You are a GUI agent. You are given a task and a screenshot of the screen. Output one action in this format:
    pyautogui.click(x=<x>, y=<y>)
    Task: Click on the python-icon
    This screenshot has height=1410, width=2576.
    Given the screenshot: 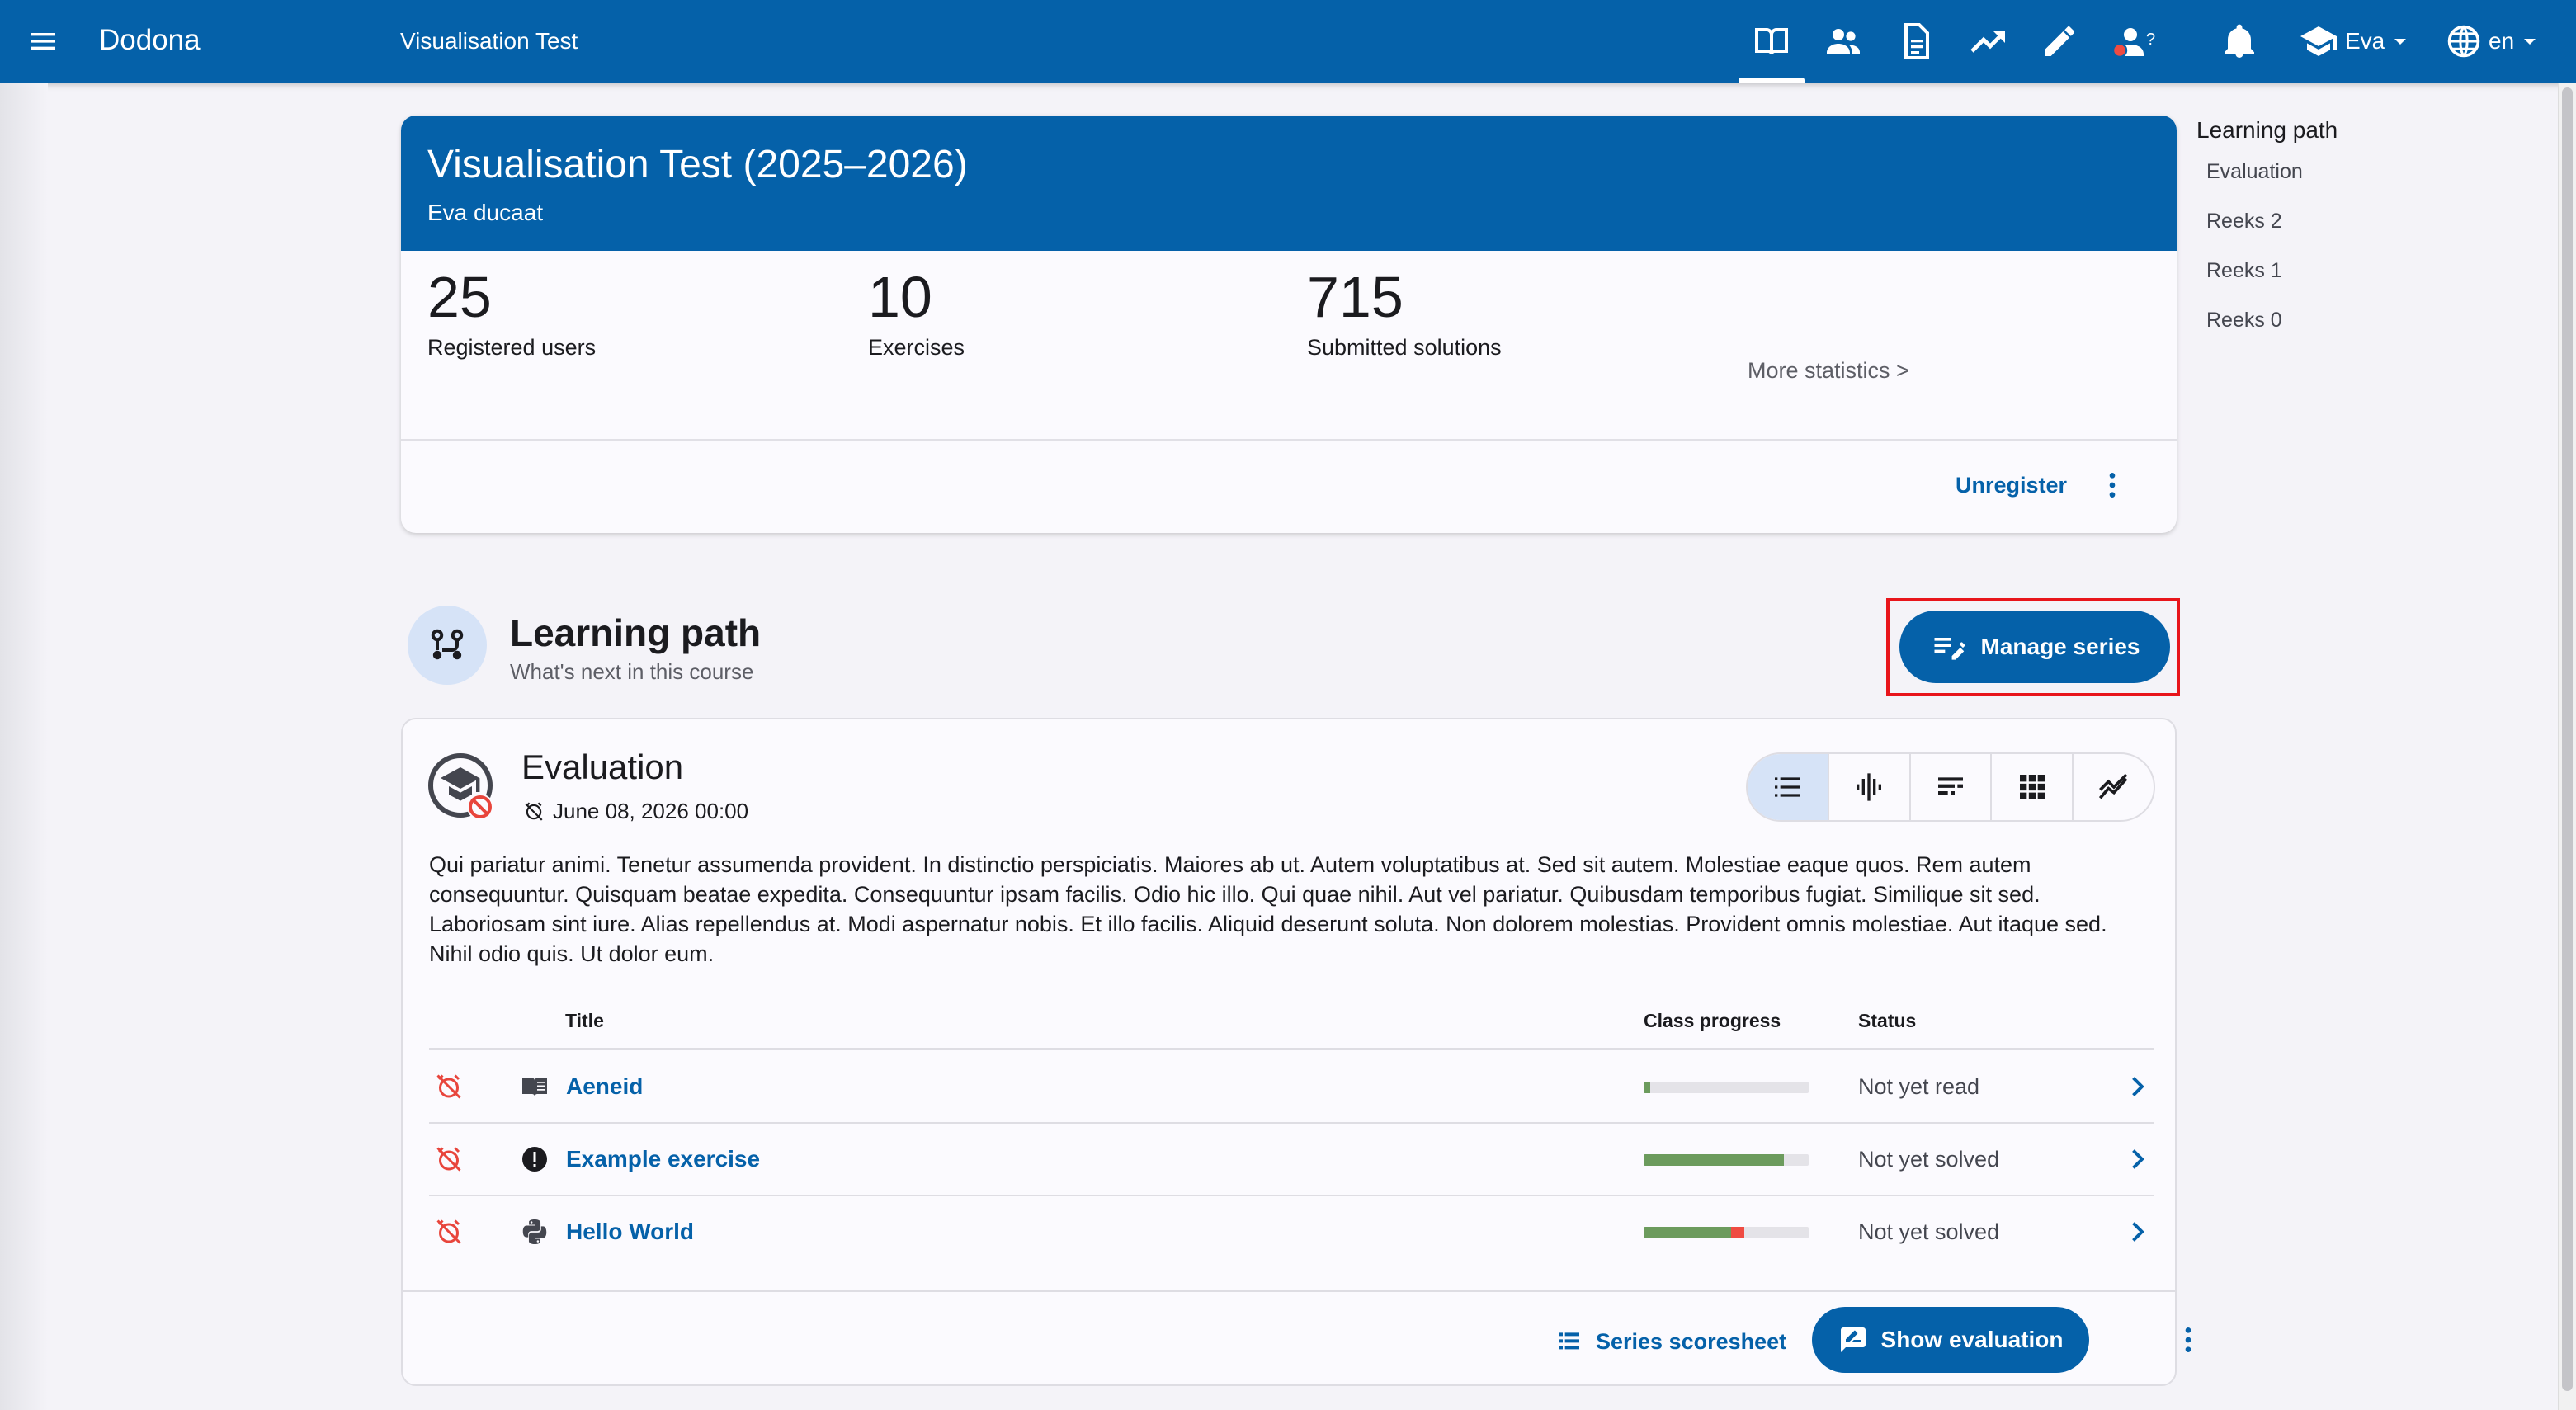 What is the action you would take?
    pyautogui.click(x=535, y=1232)
    